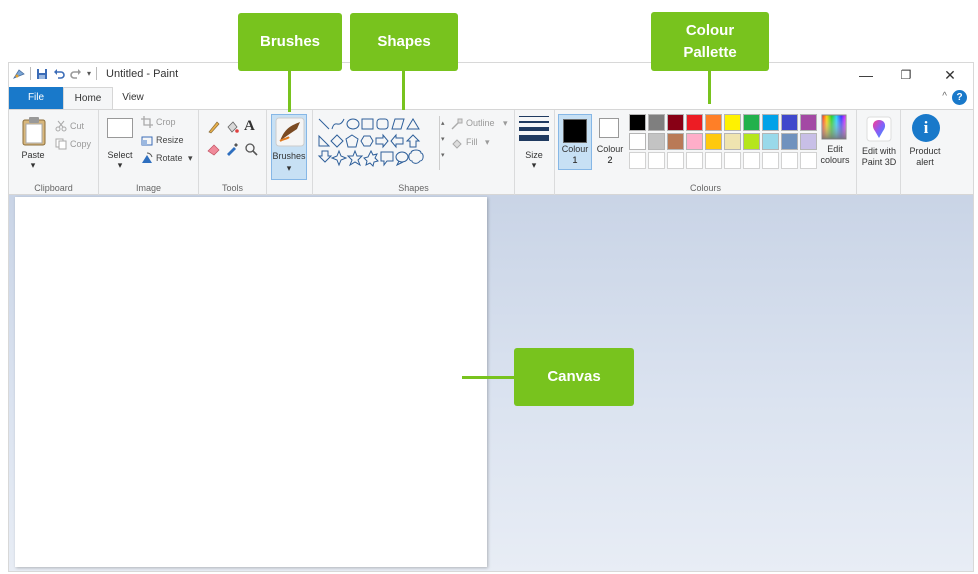 The height and width of the screenshot is (574, 978). I want to click on outline-chevron-down-icon: ▾, so click(505, 123).